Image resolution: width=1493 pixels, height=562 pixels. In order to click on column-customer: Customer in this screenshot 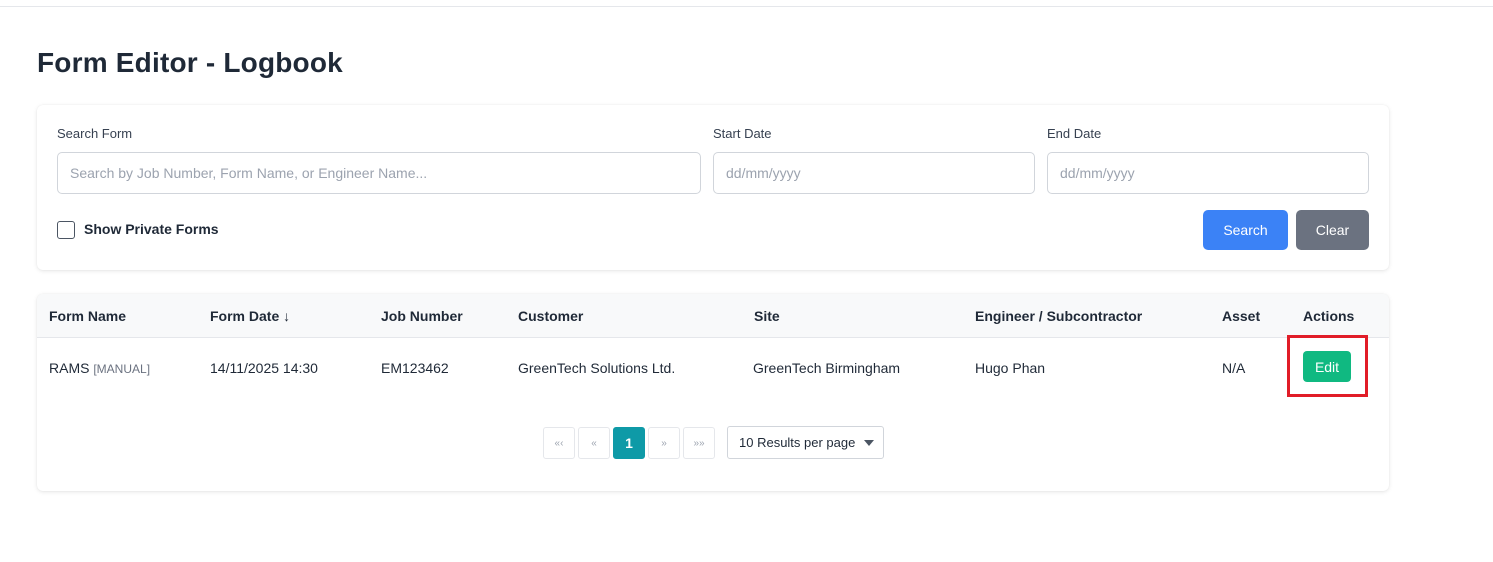, I will do `click(550, 316)`.